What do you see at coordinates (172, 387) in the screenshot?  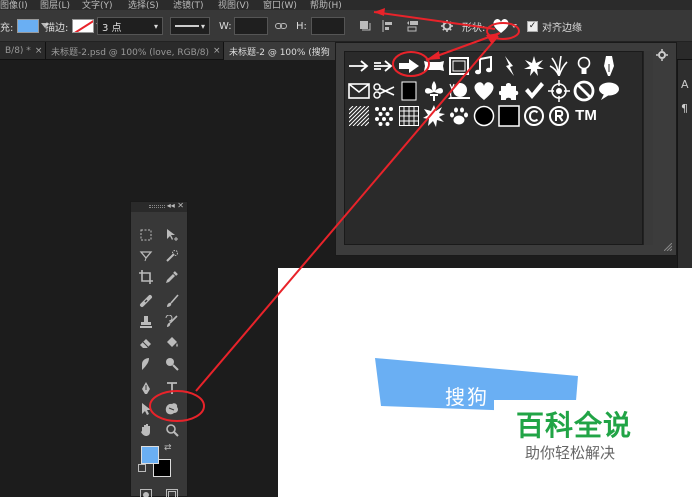 I see `type-tool-icon` at bounding box center [172, 387].